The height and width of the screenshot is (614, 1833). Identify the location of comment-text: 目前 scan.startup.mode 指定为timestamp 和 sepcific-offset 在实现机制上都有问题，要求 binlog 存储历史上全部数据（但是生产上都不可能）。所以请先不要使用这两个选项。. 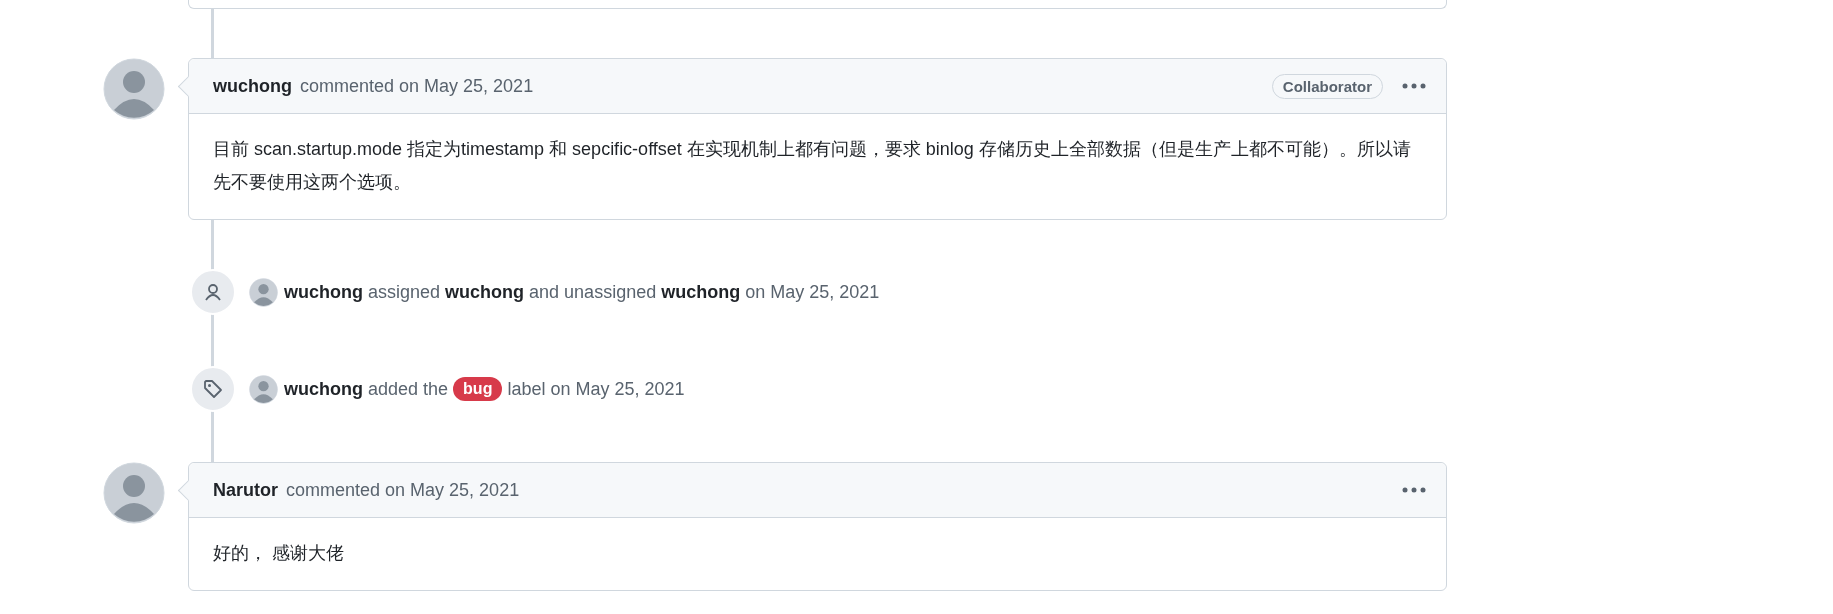
(812, 166).